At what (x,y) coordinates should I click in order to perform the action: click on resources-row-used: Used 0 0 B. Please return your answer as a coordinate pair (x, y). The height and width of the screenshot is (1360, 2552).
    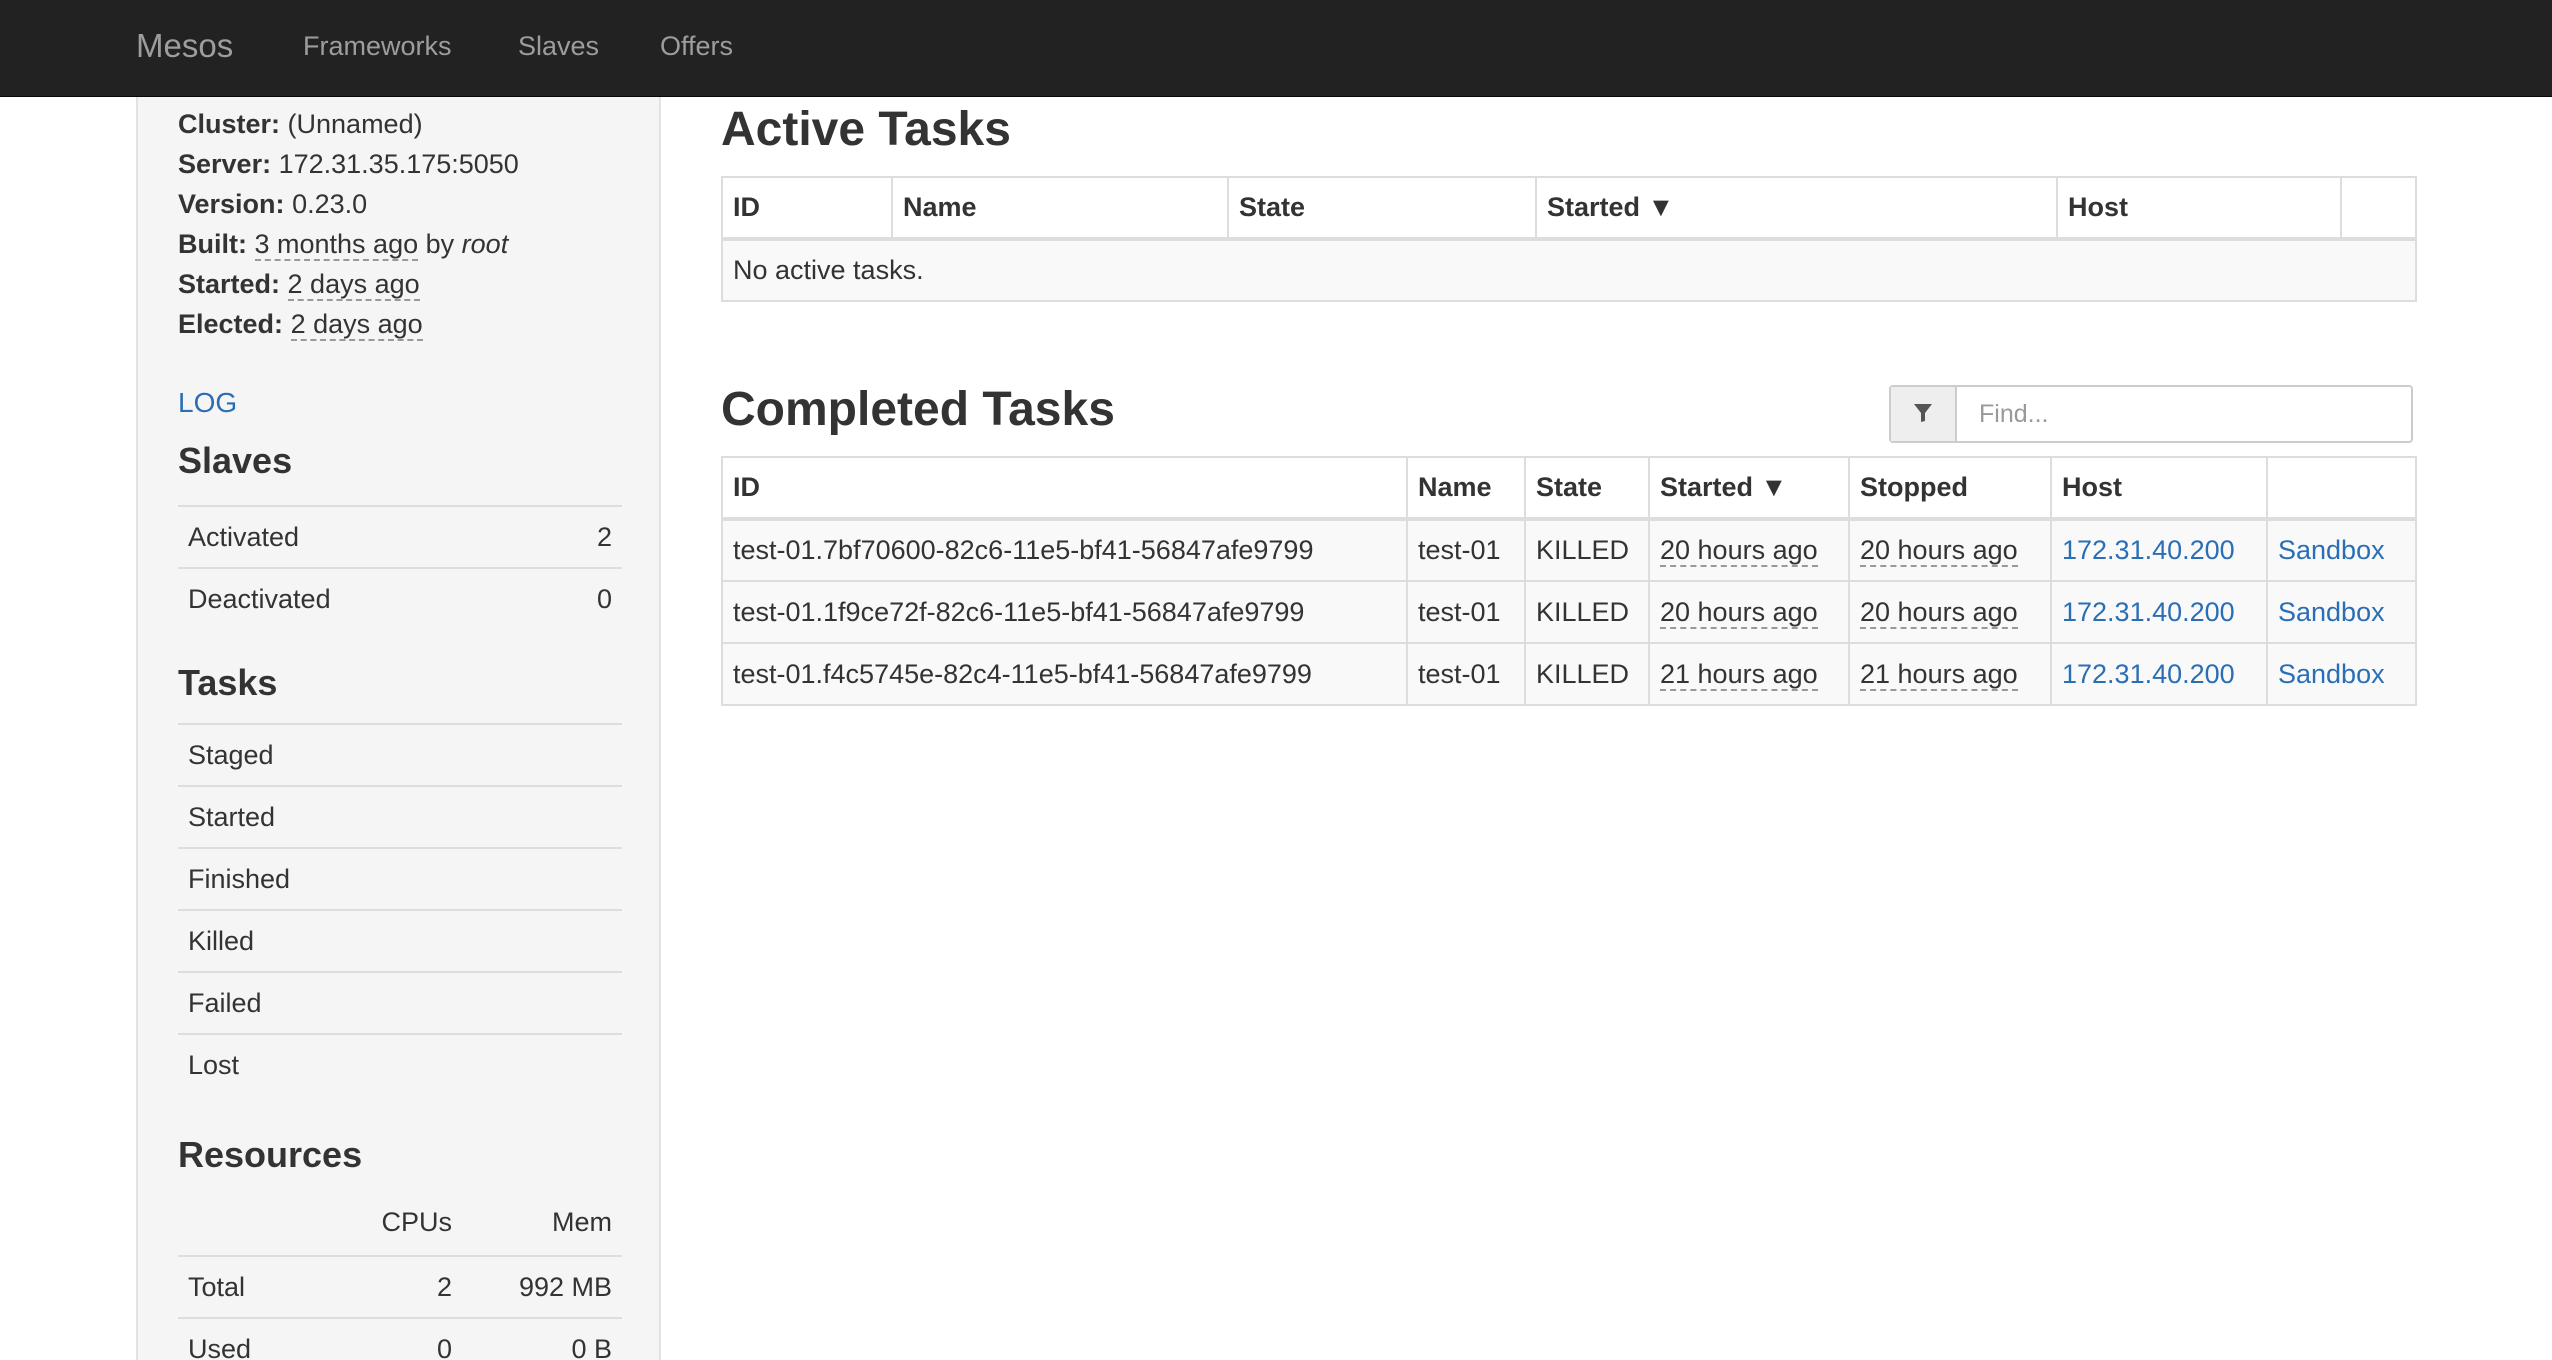
    Looking at the image, I should click on (400, 1338).